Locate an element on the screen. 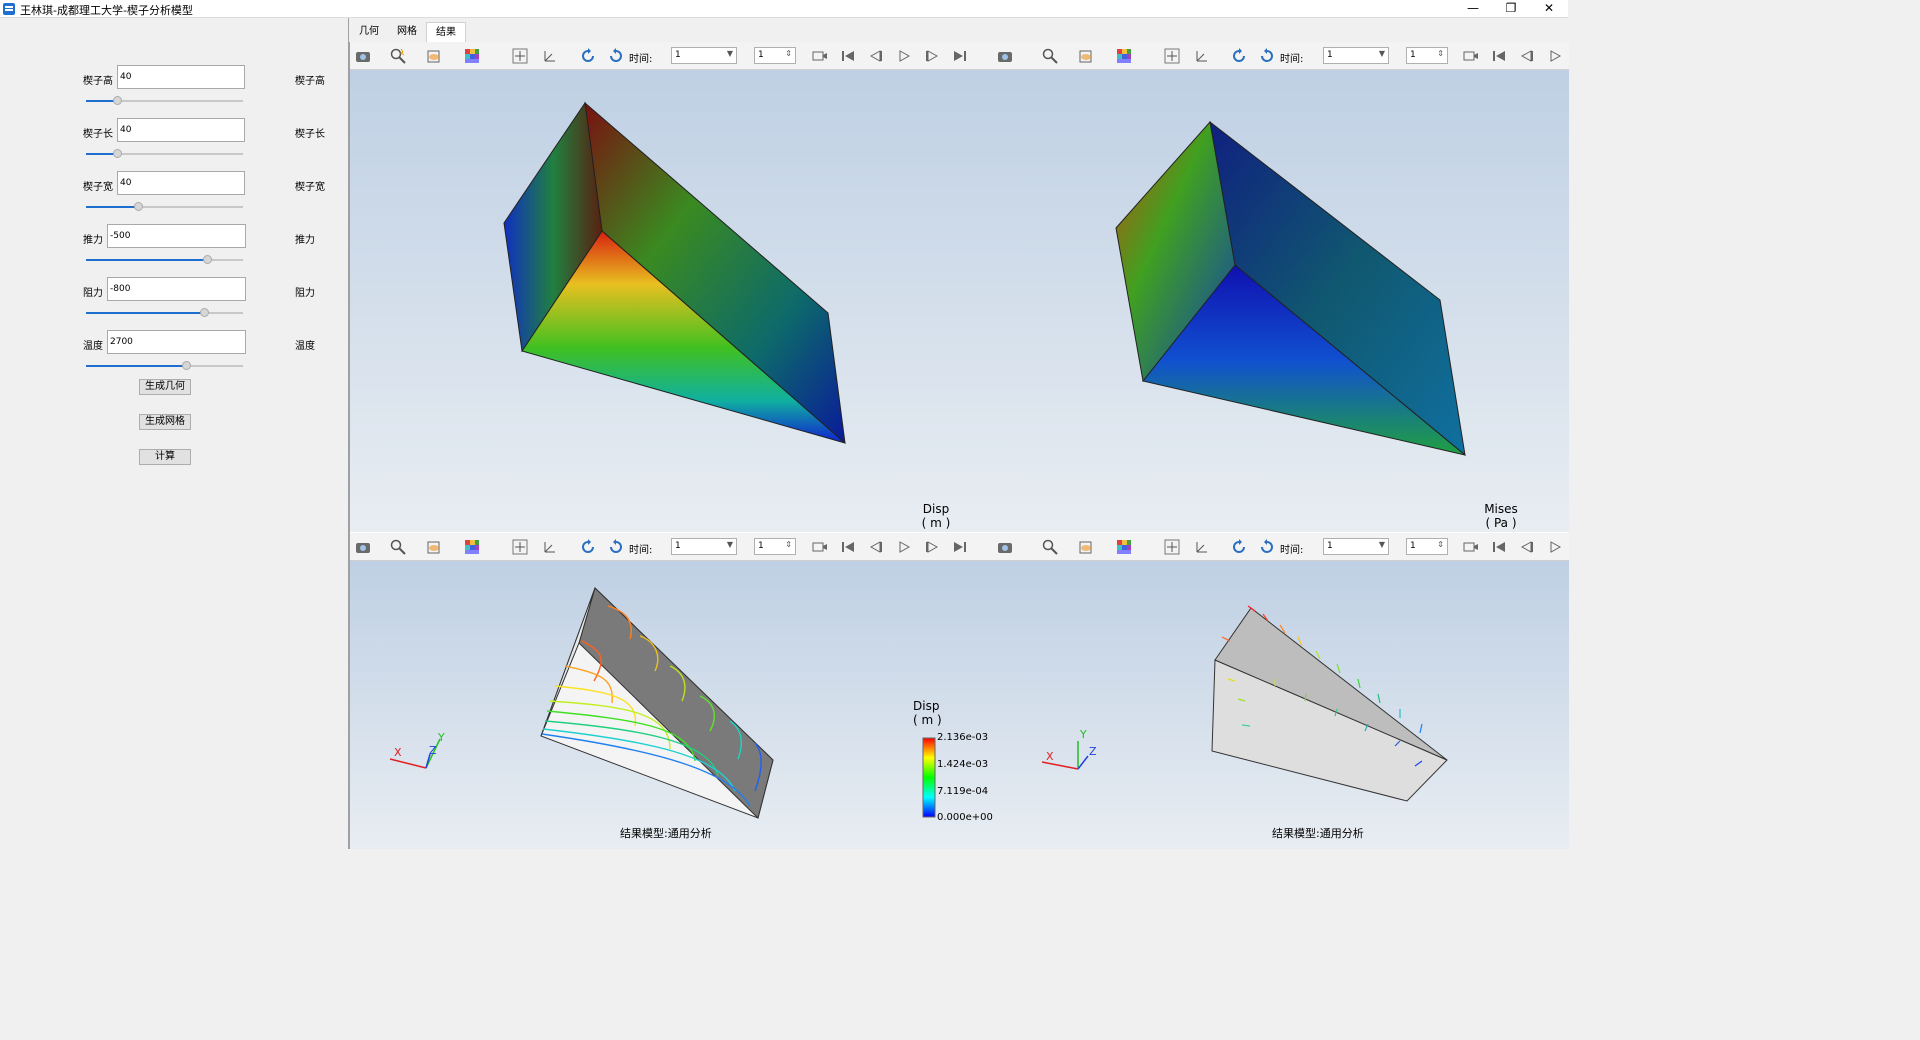 The width and height of the screenshot is (1920, 1040). minimize-button: — is located at coordinates (1473, 9).